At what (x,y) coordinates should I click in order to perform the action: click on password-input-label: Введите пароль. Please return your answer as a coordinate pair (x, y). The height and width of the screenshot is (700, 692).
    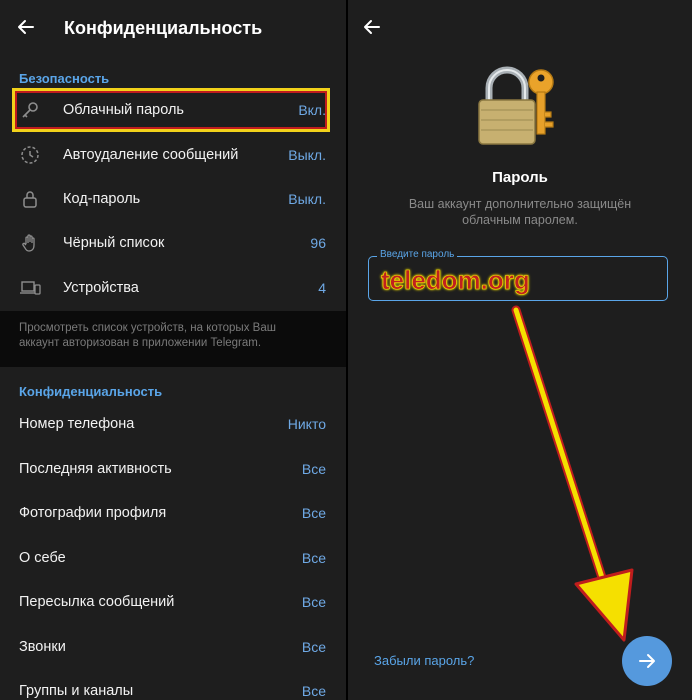
    Looking at the image, I should click on (417, 254).